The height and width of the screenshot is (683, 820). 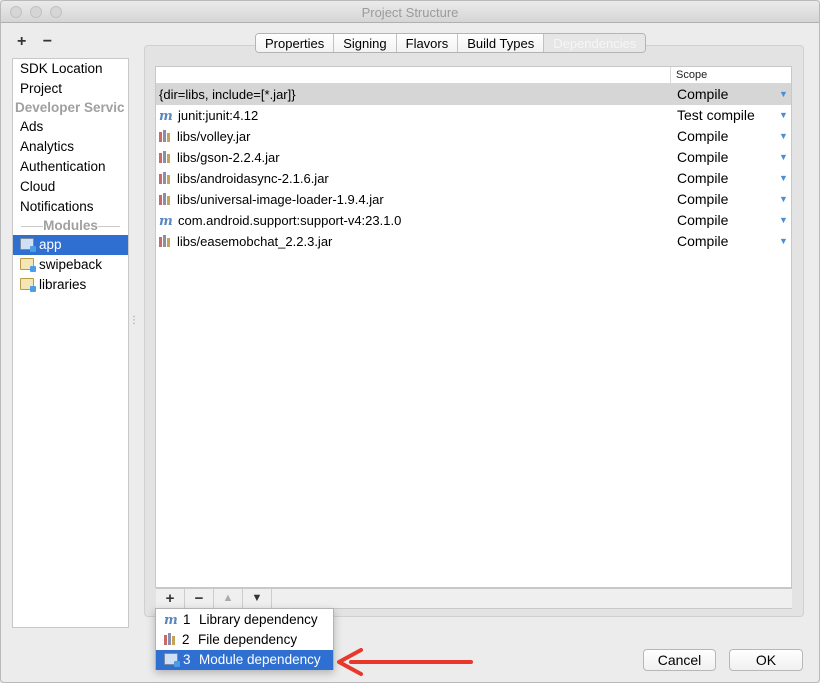 What do you see at coordinates (57, 206) in the screenshot?
I see `sidebar-item-label: Notifications` at bounding box center [57, 206].